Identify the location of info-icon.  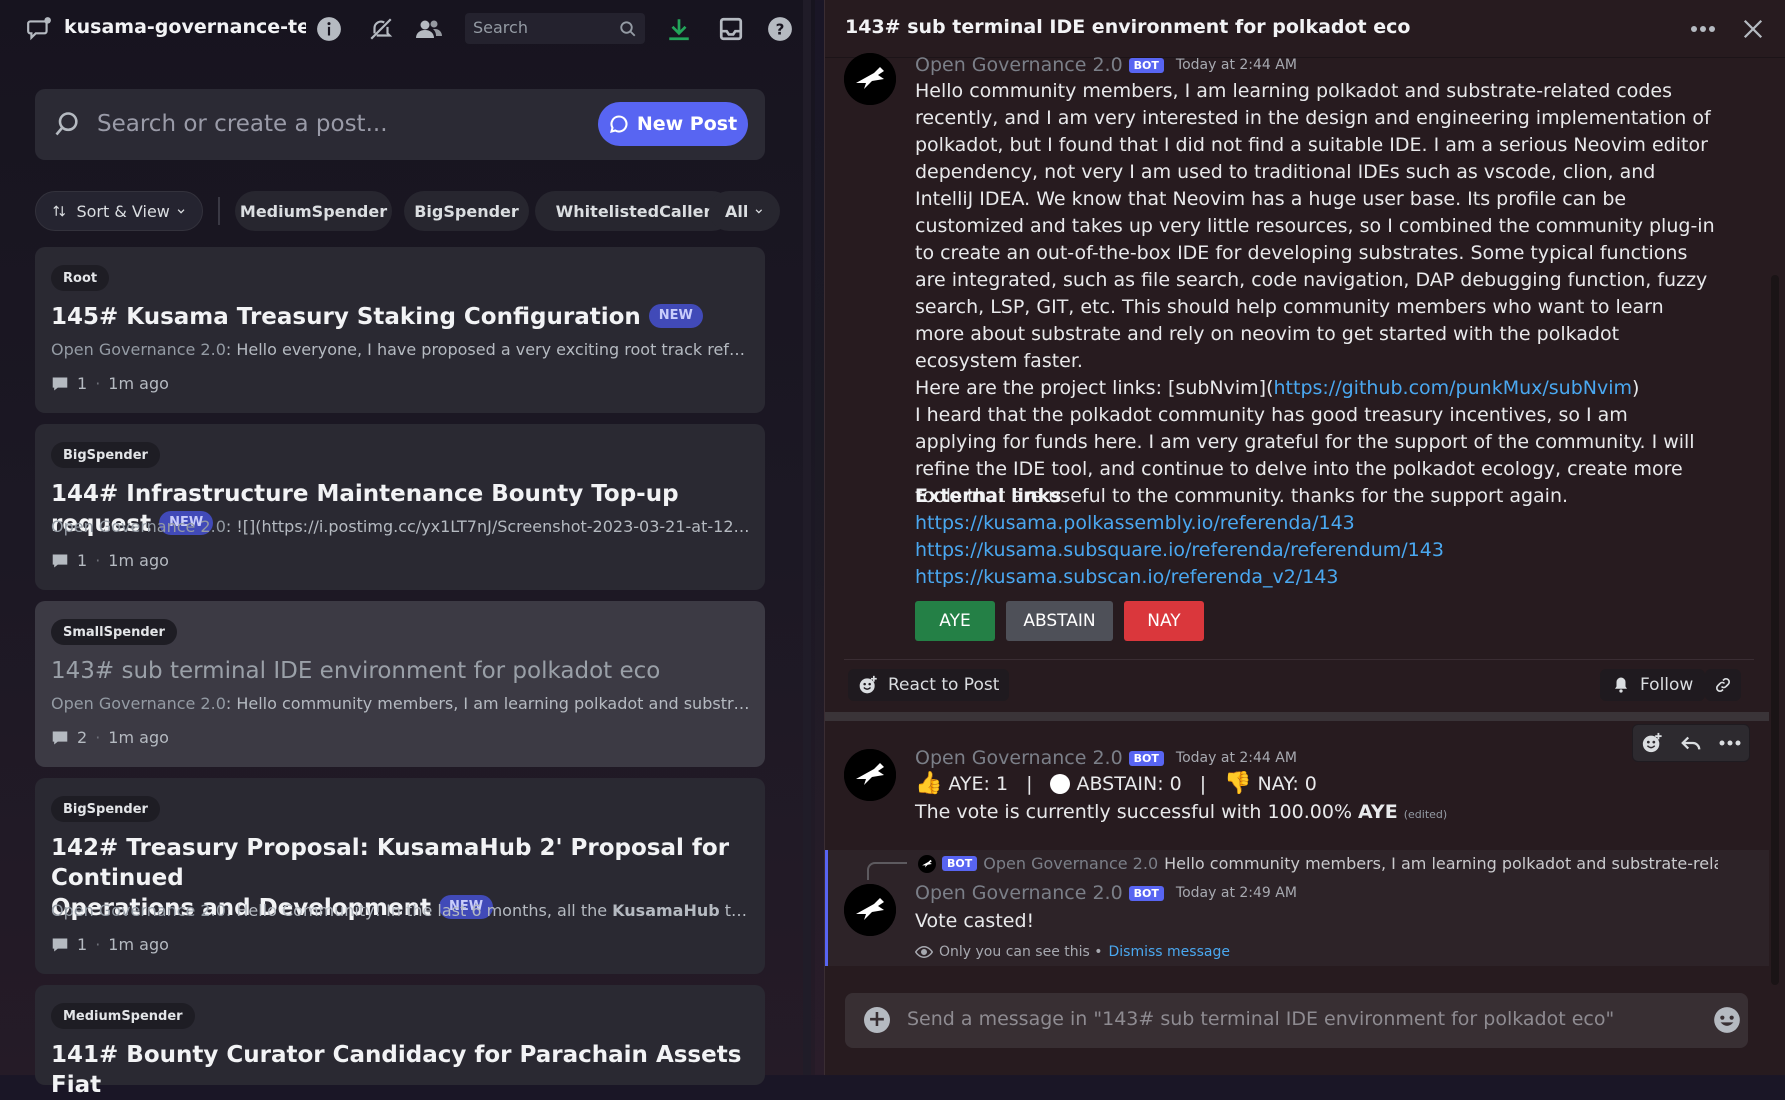
(329, 29).